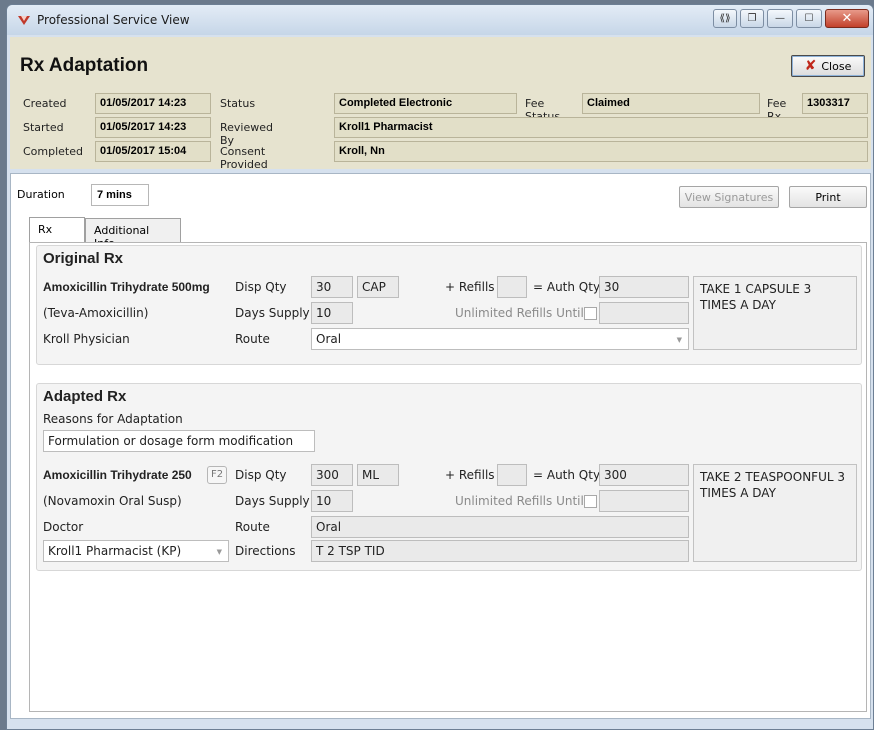 The width and height of the screenshot is (874, 730). I want to click on adapted-route-field: Oral, so click(500, 527).